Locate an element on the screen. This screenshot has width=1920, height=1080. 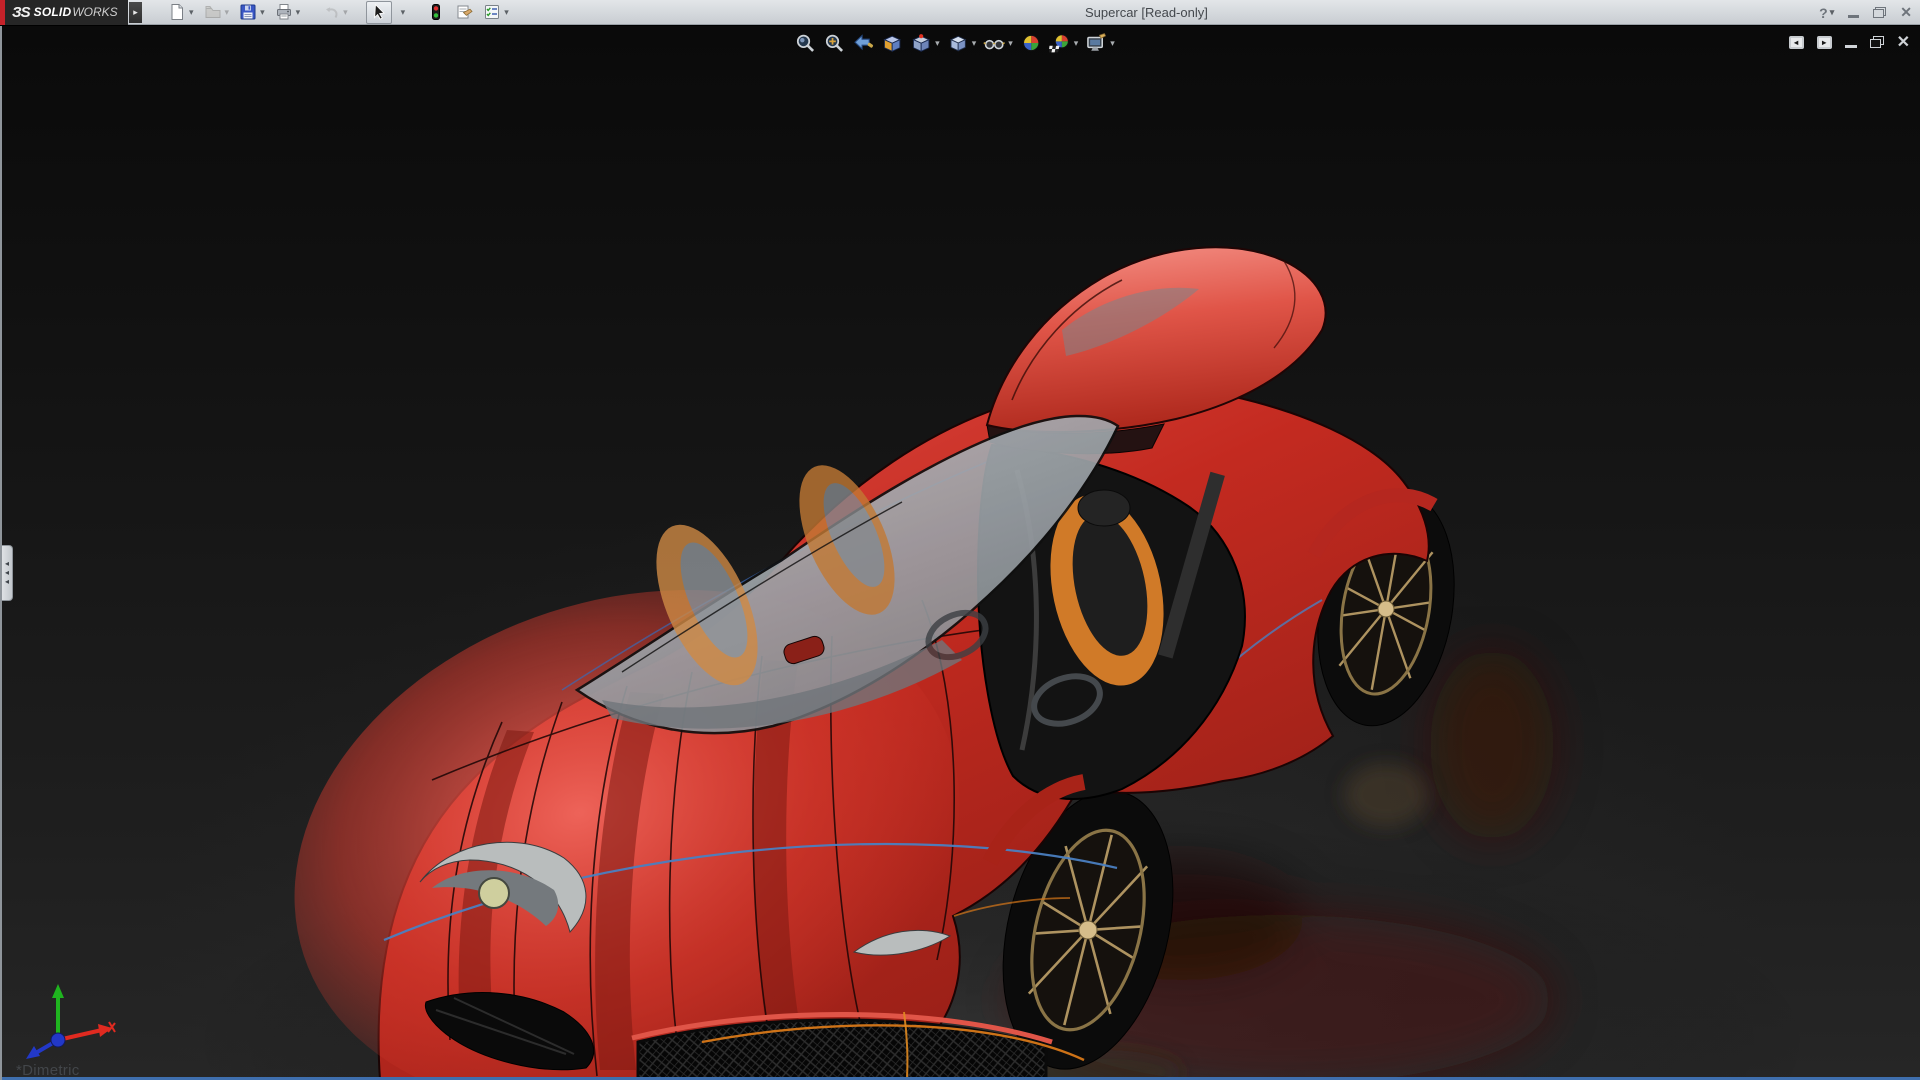
doc-minimize-button is located at coordinates (1850, 42).